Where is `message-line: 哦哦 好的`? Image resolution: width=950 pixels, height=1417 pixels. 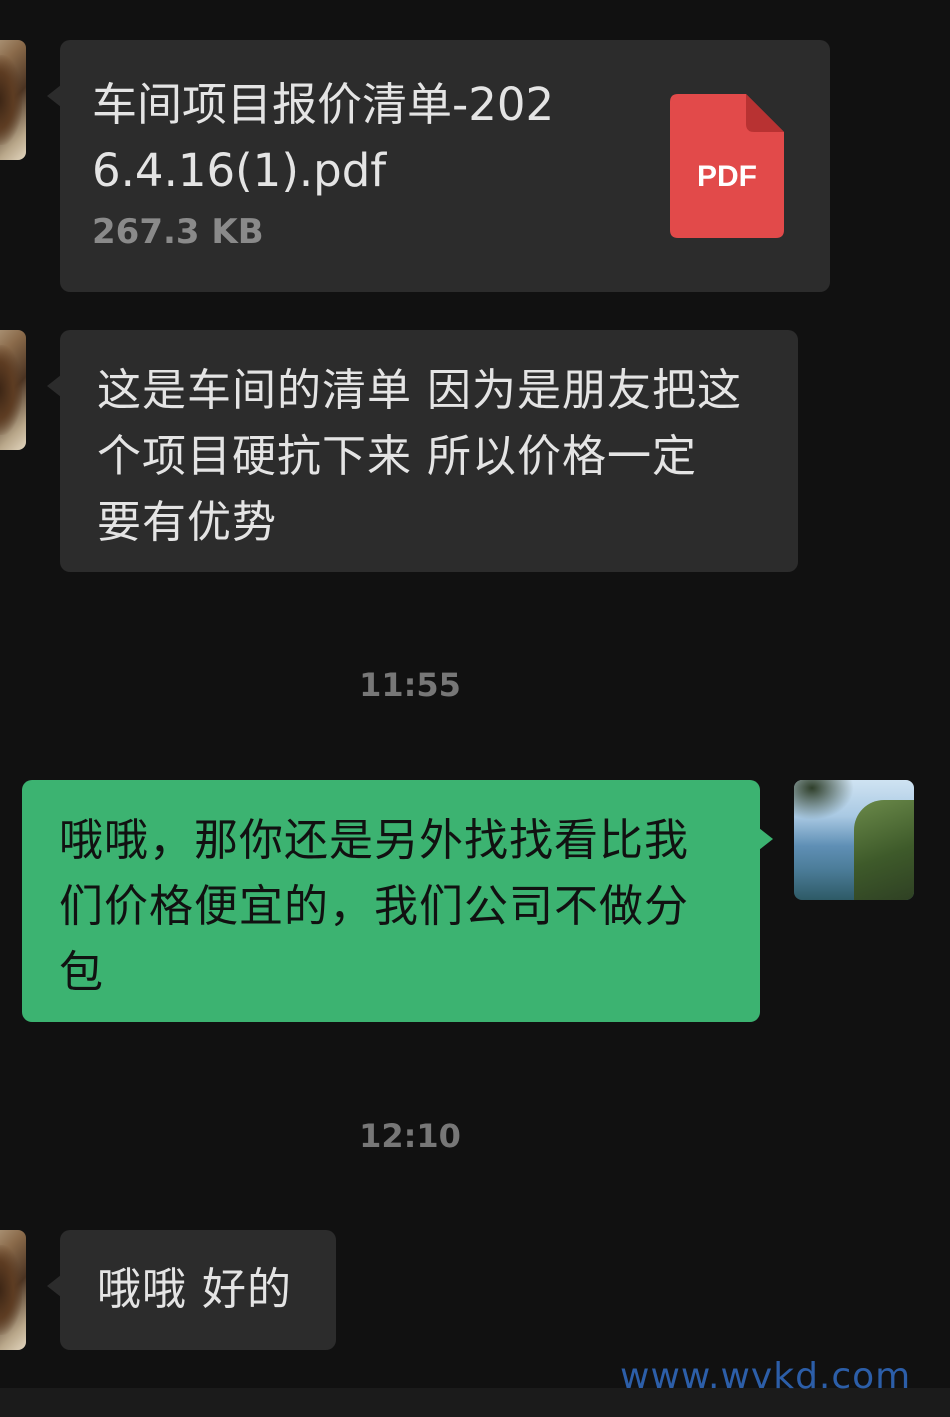 message-line: 哦哦 好的 is located at coordinates (194, 1289).